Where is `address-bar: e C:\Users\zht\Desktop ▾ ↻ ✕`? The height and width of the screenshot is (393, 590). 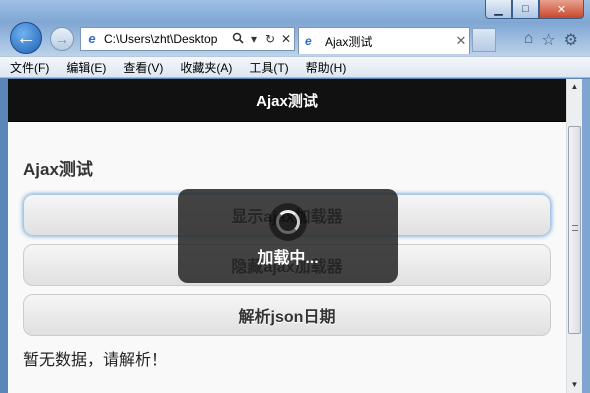 address-bar: e C:\Users\zht\Desktop ▾ ↻ ✕ is located at coordinates (187, 39).